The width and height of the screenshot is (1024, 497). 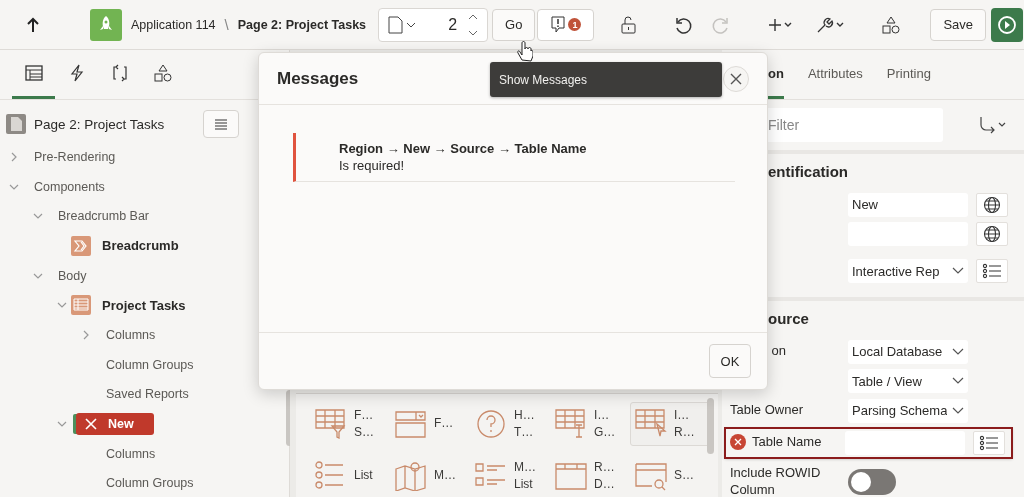 I want to click on go-button: Go, so click(x=514, y=24).